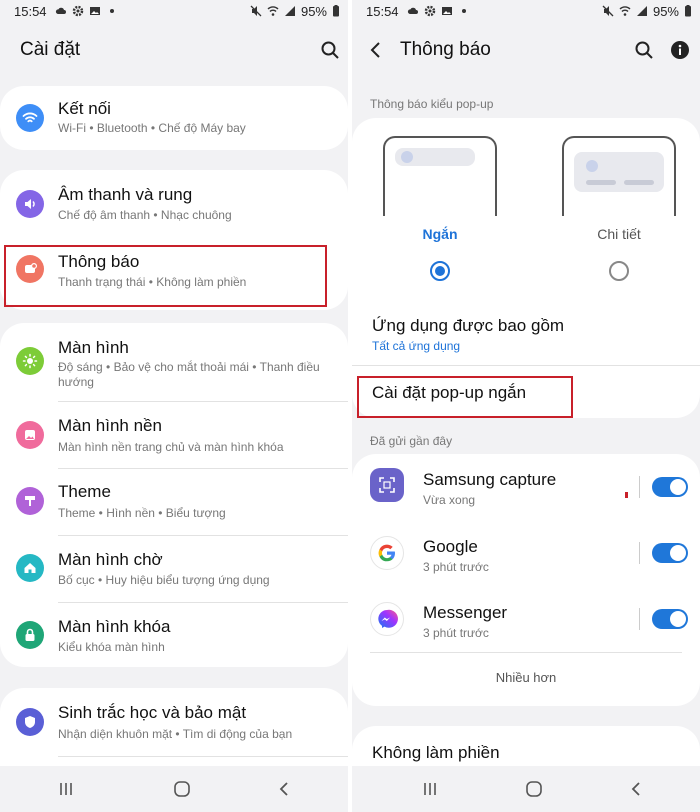  I want to click on settings-item-title: Màn hình chờ, so click(110, 559).